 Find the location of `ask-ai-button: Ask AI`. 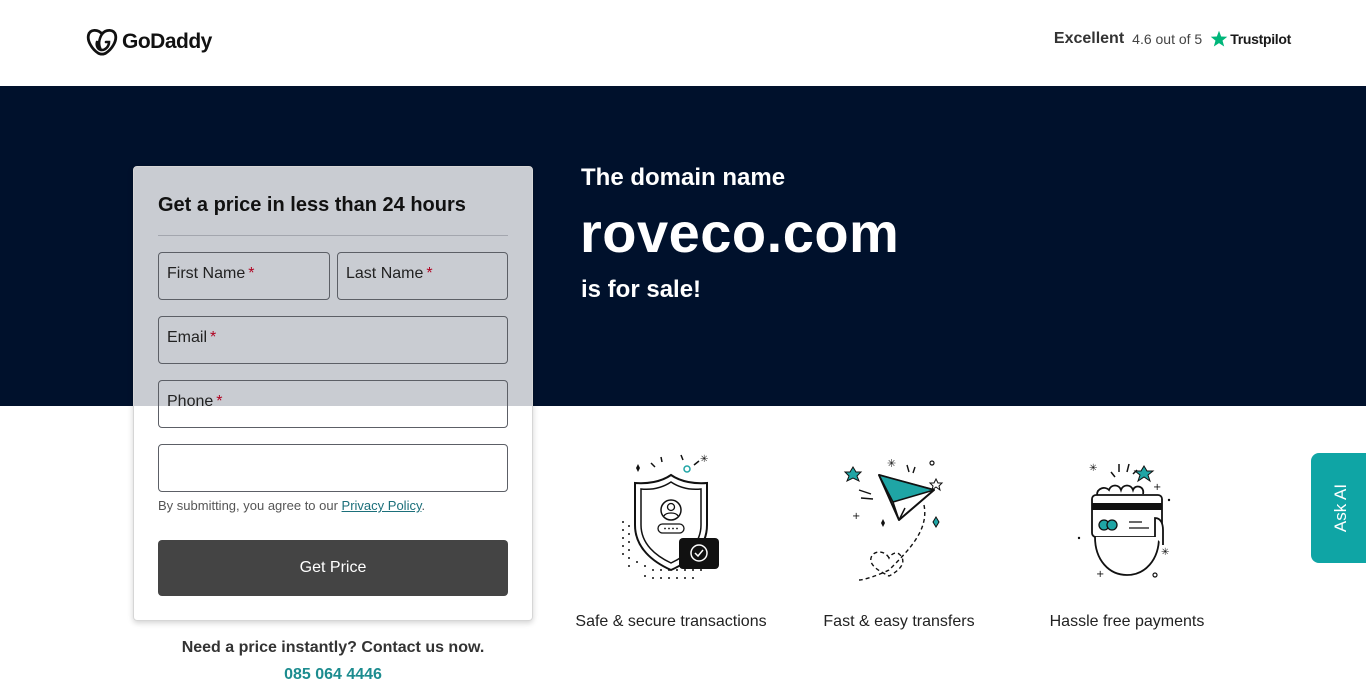

ask-ai-button: Ask AI is located at coordinates (1338, 508).